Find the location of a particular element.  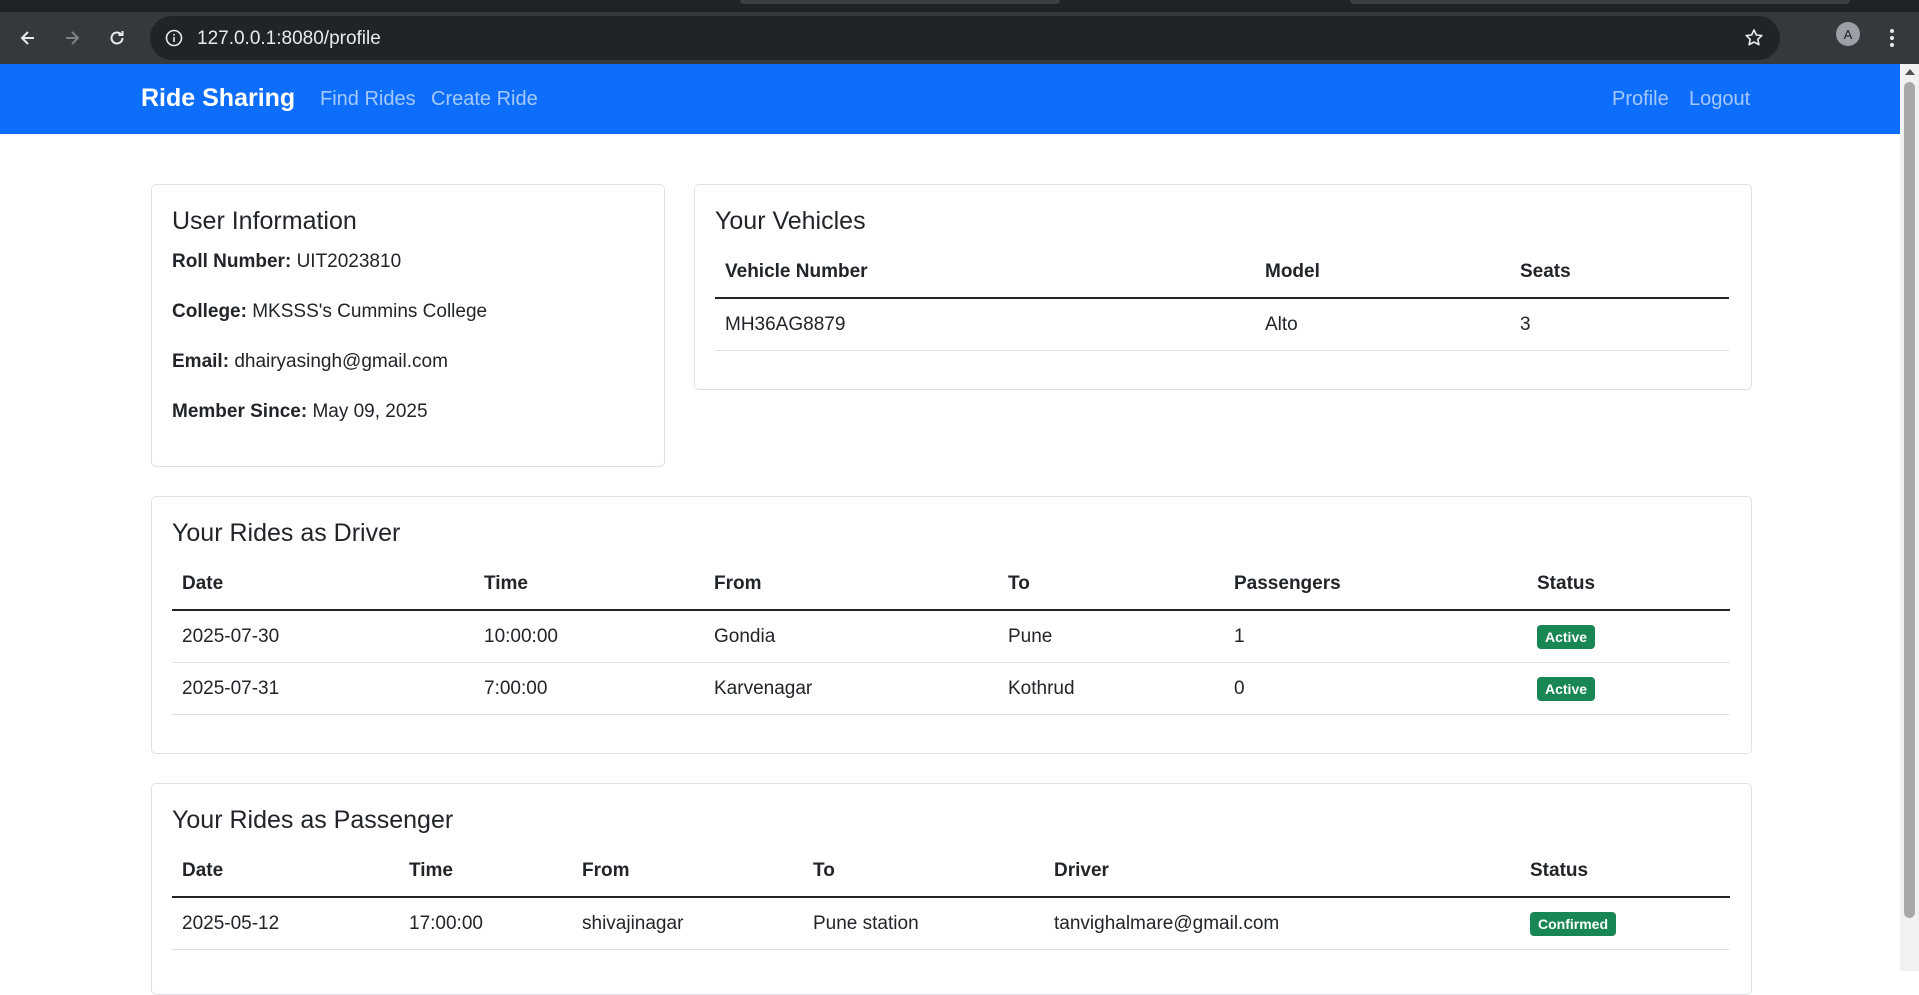

page-scrollbar is located at coordinates (1909, 517).